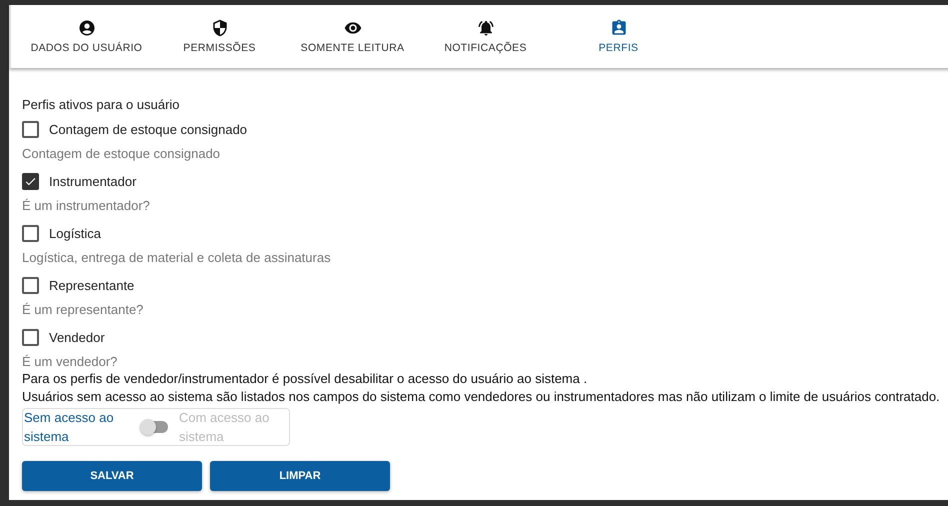 Image resolution: width=948 pixels, height=506 pixels. What do you see at coordinates (70, 362) in the screenshot?
I see `profile-description: É um vendedor?` at bounding box center [70, 362].